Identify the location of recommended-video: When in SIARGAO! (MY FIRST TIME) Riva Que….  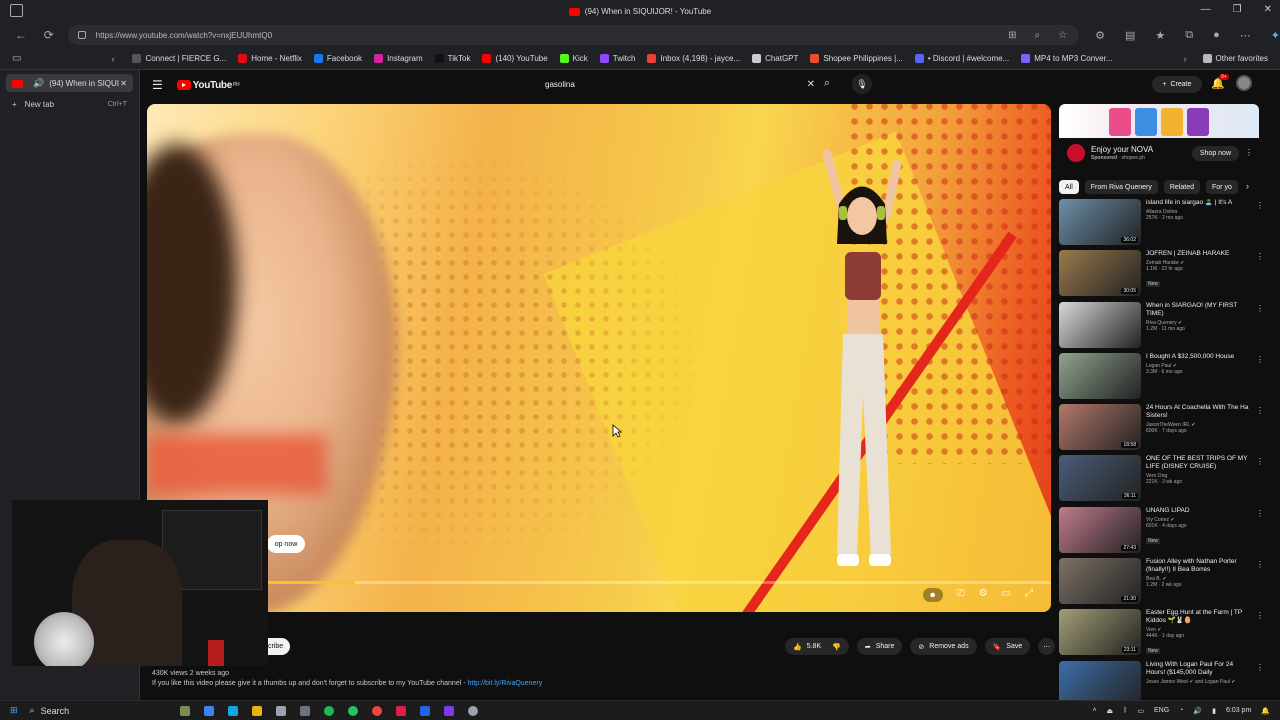
(1161, 327).